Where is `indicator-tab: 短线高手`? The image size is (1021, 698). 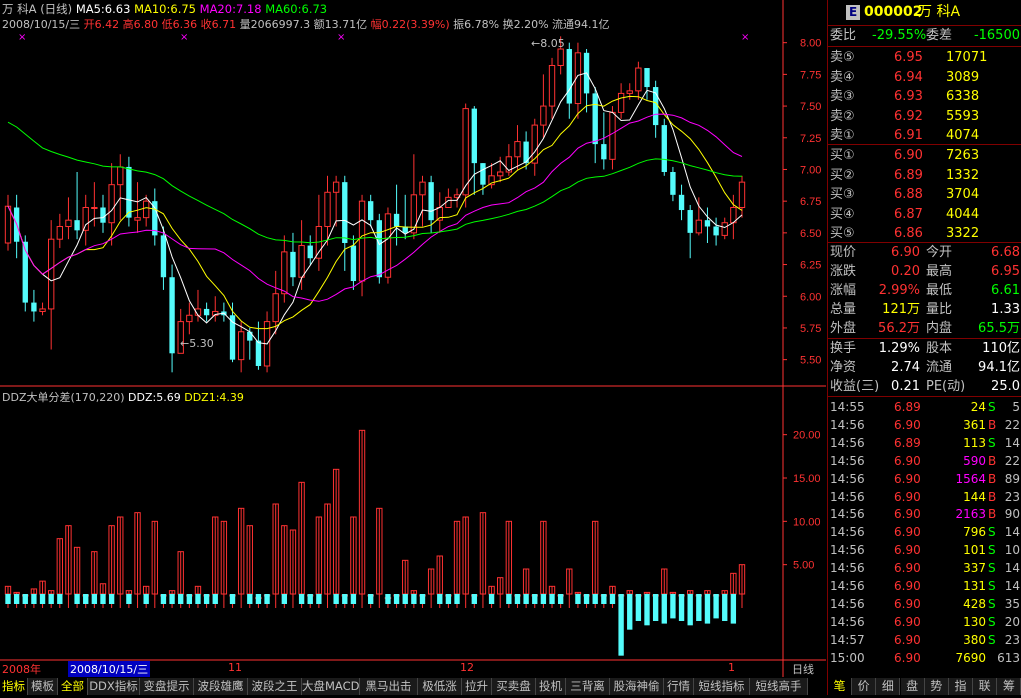 indicator-tab: 短线高手 is located at coordinates (779, 686).